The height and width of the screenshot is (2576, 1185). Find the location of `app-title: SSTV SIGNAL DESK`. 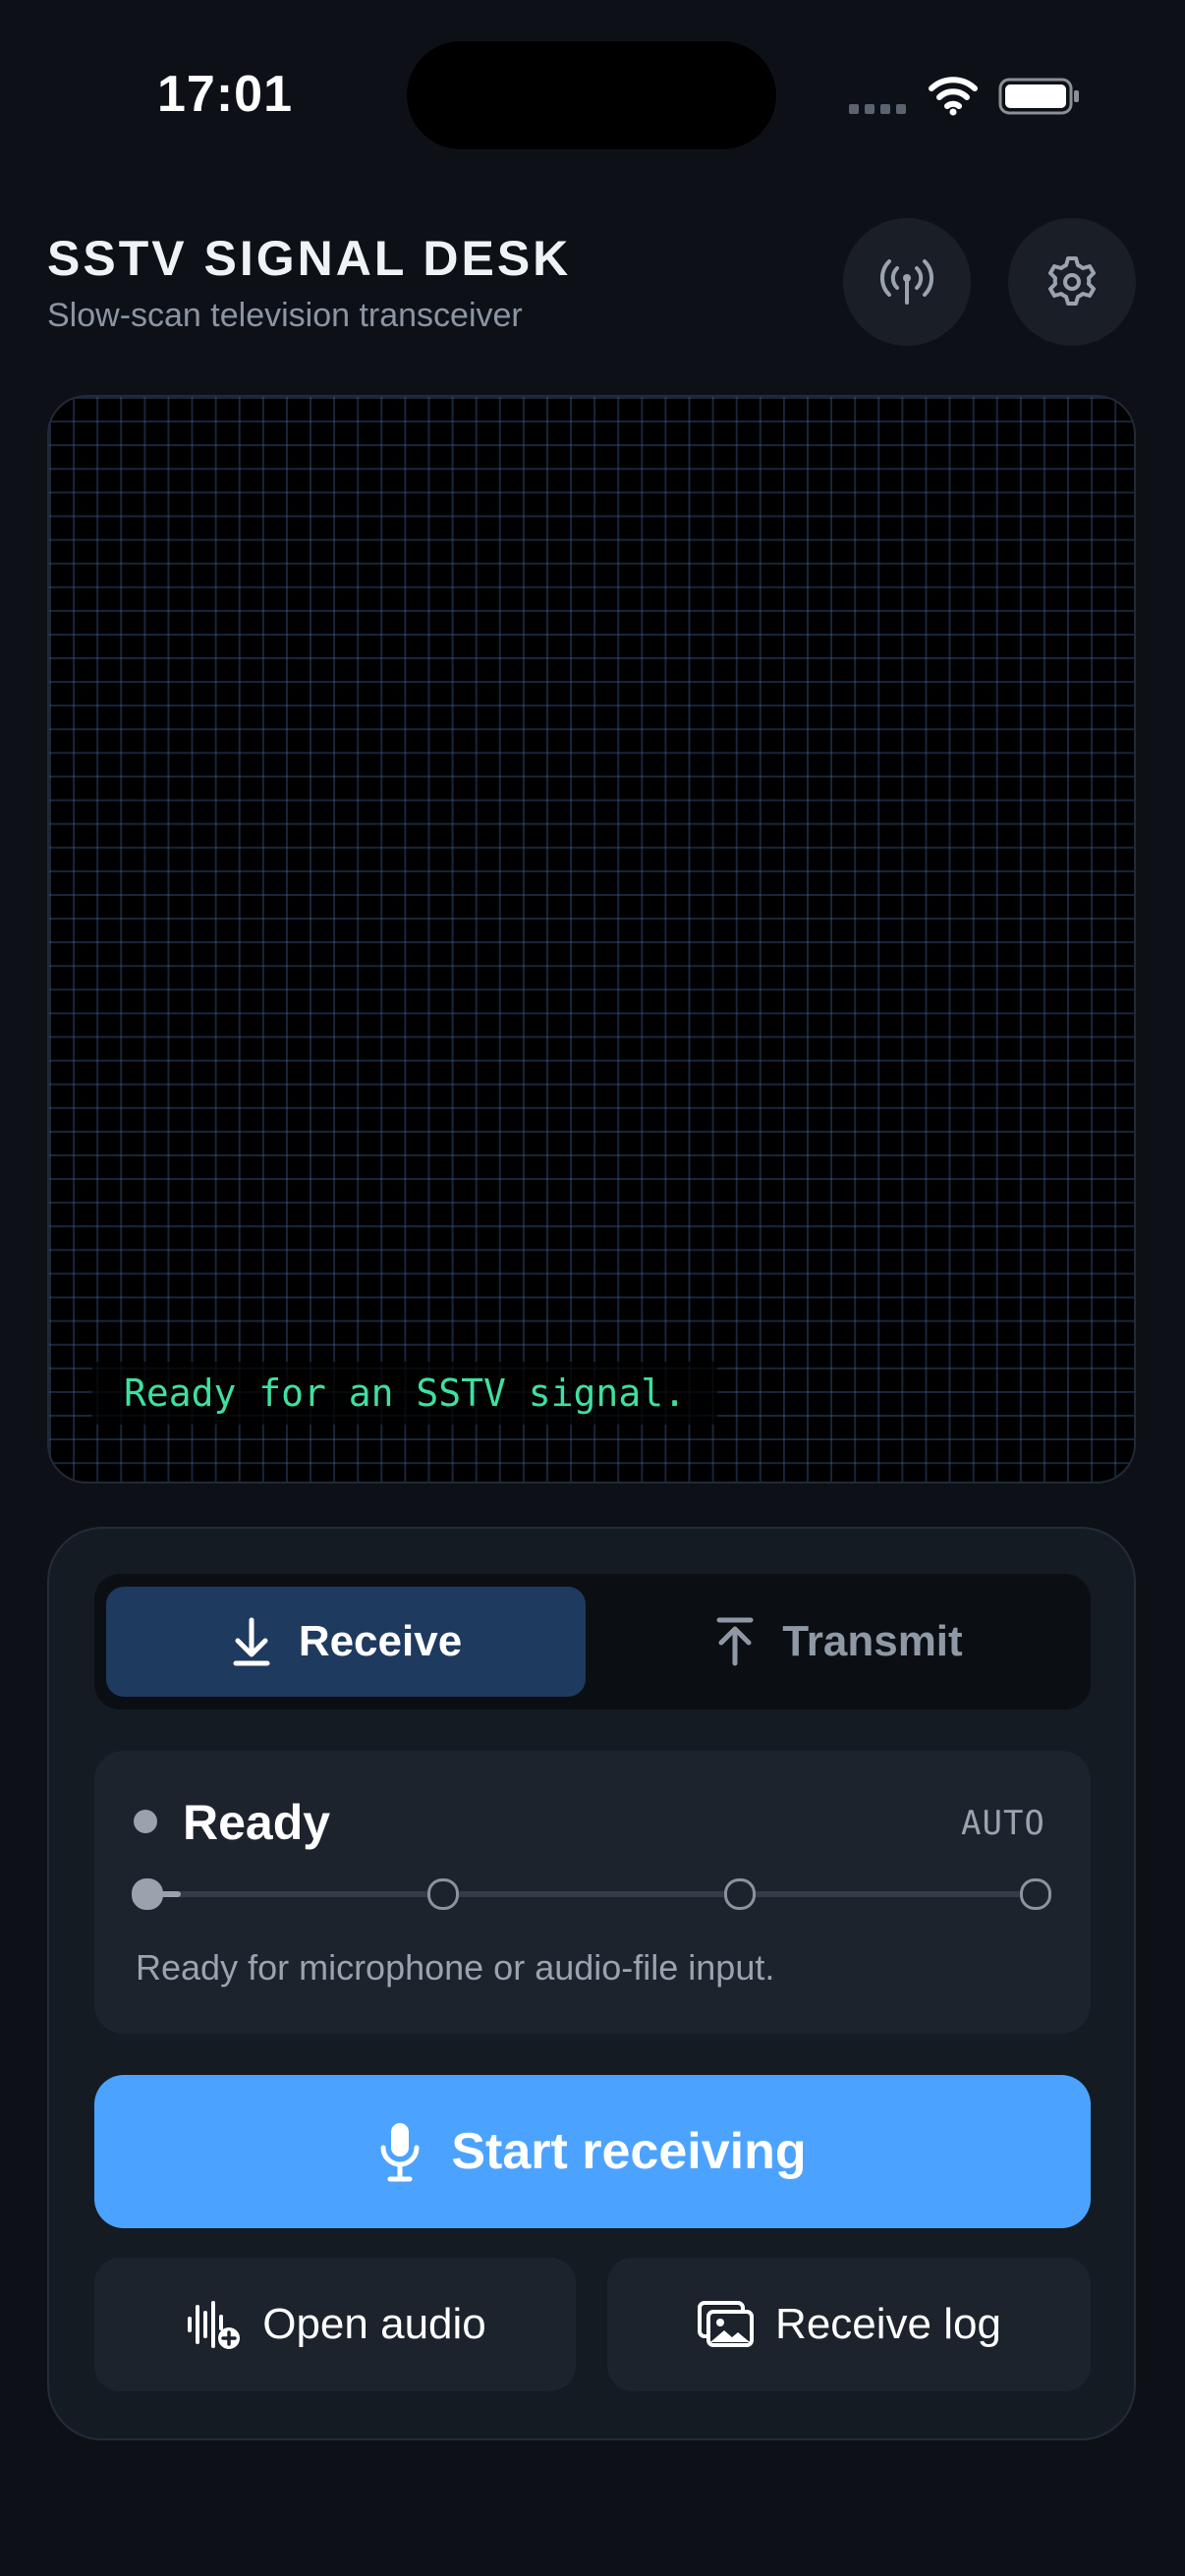

app-title: SSTV SIGNAL DESK is located at coordinates (310, 258).